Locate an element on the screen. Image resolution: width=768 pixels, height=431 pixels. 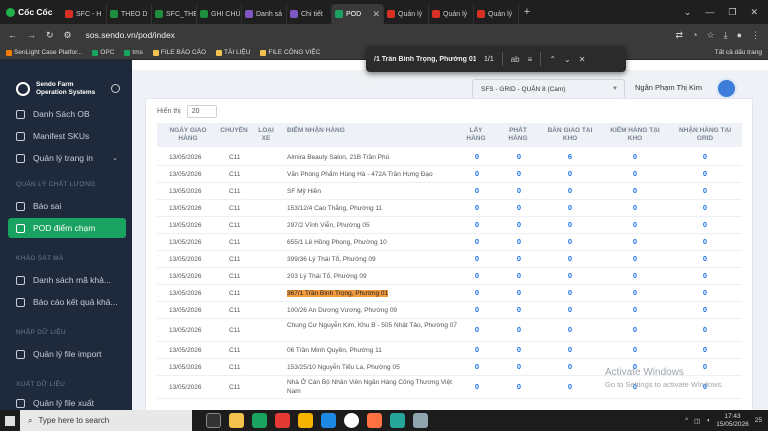
forward-icon: → is located at coordinates (31, 35).